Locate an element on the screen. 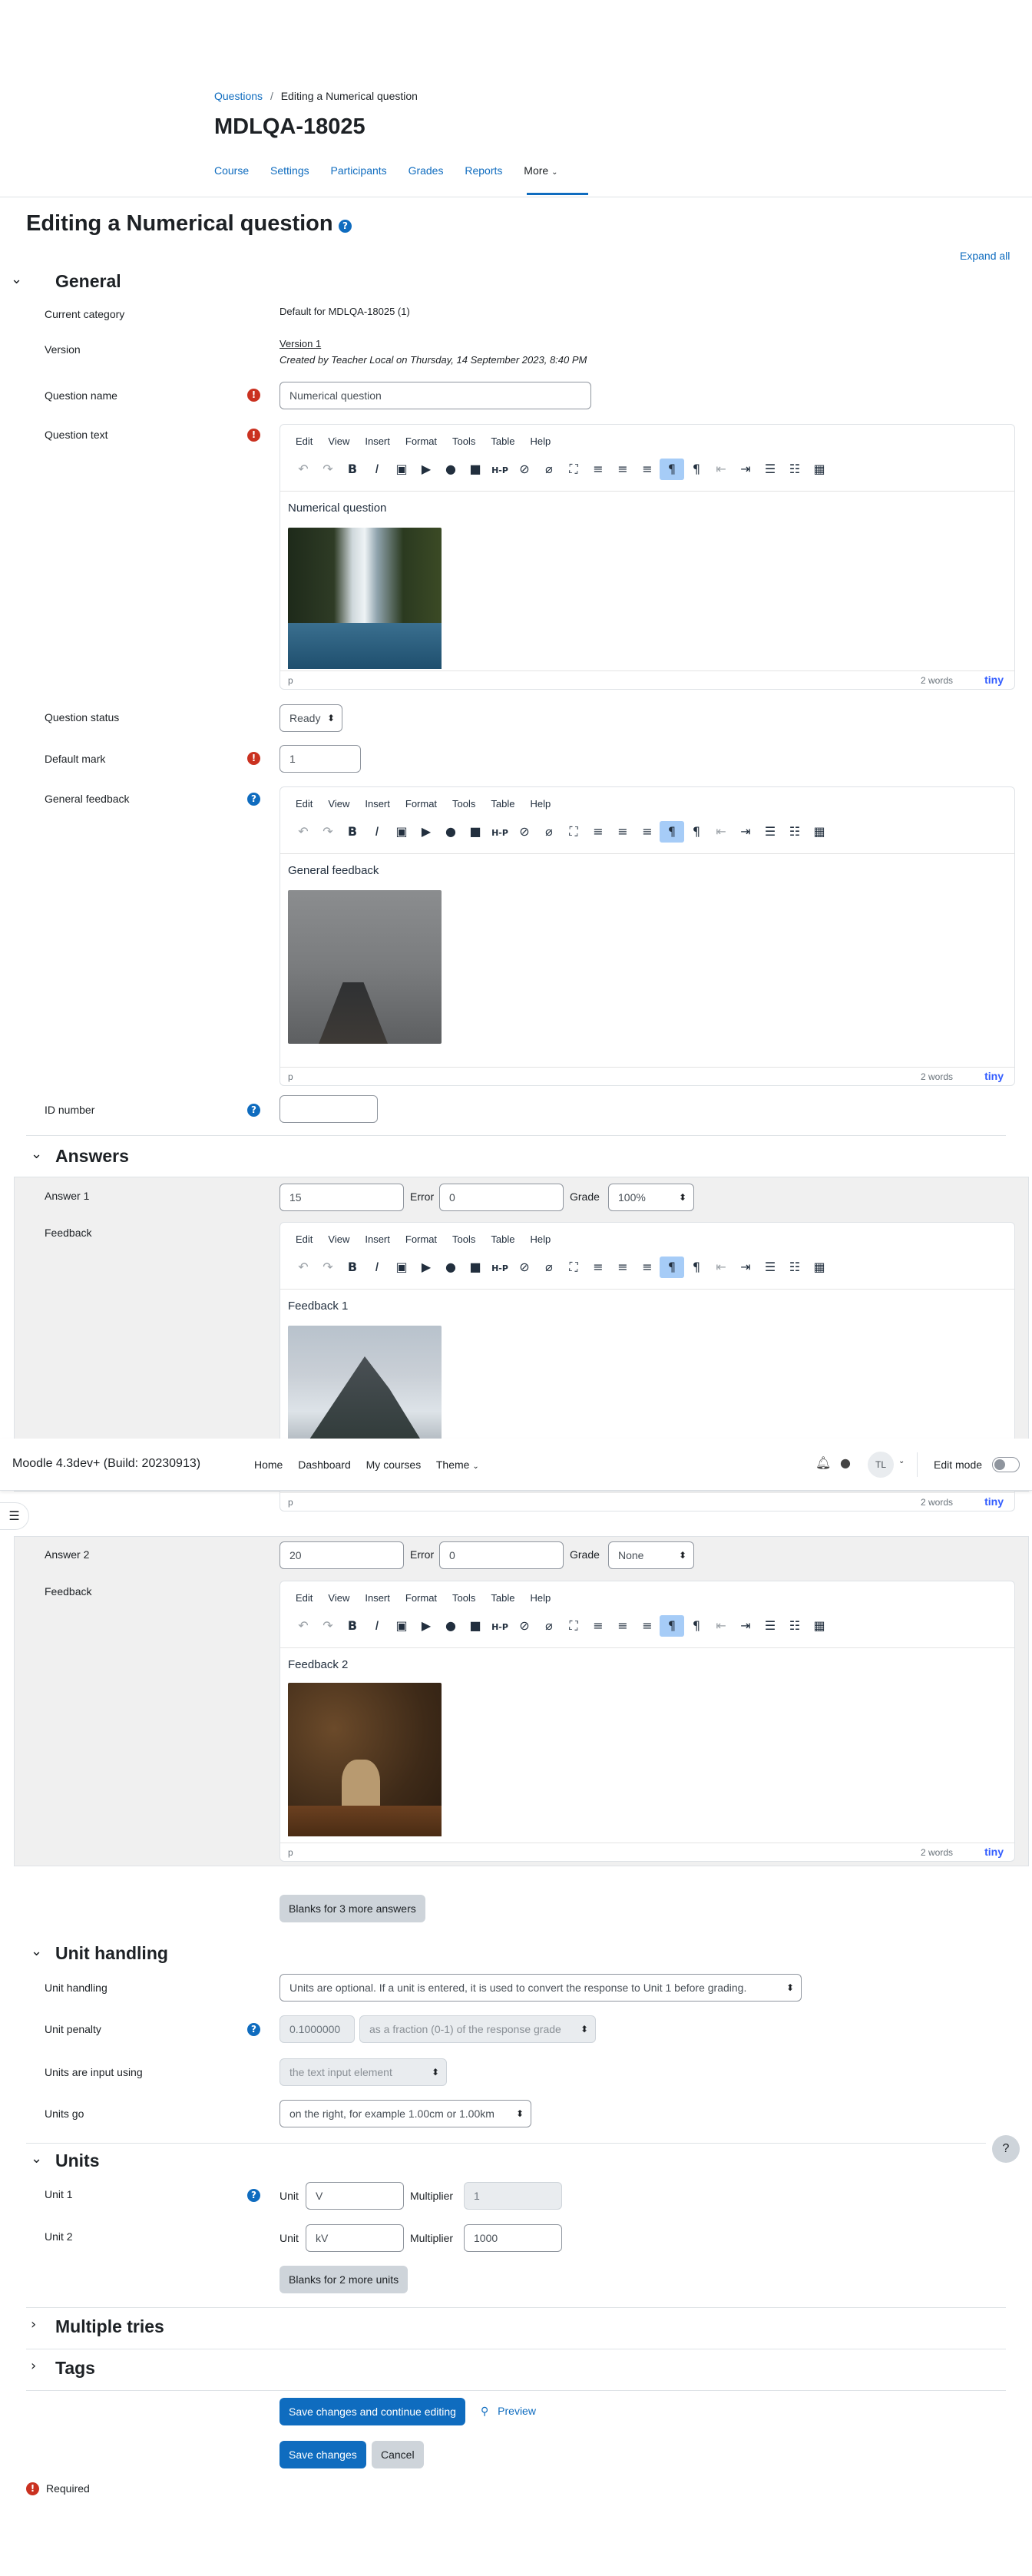 The height and width of the screenshot is (2576, 1032). unit-2-multiplier-input: 1000 is located at coordinates (513, 2238).